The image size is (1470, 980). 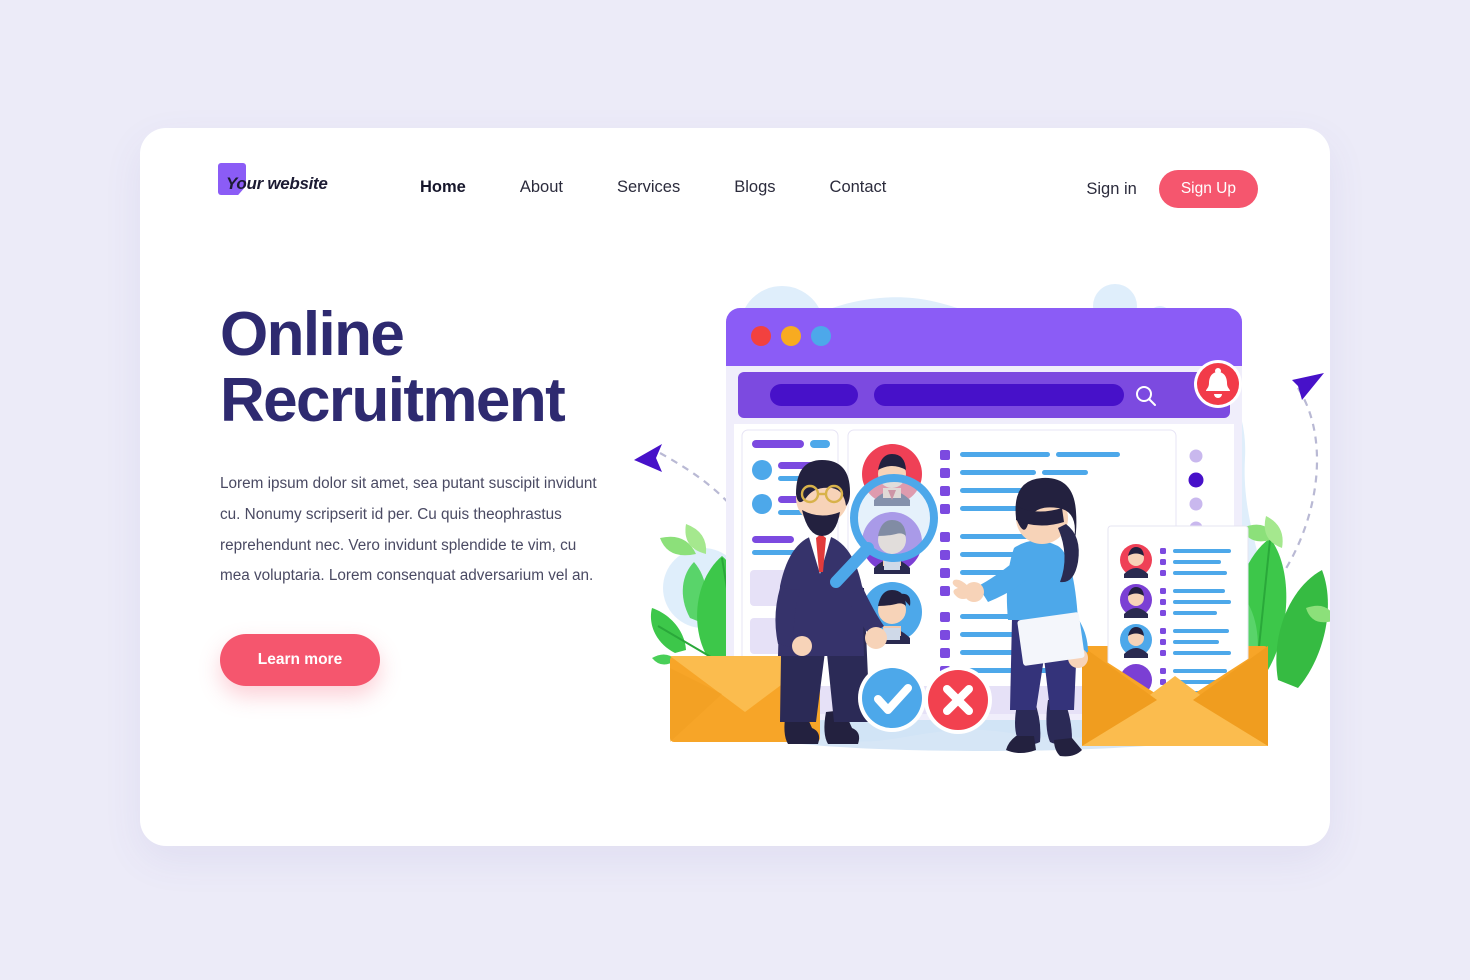 I want to click on arrow-head-left, so click(x=648, y=458).